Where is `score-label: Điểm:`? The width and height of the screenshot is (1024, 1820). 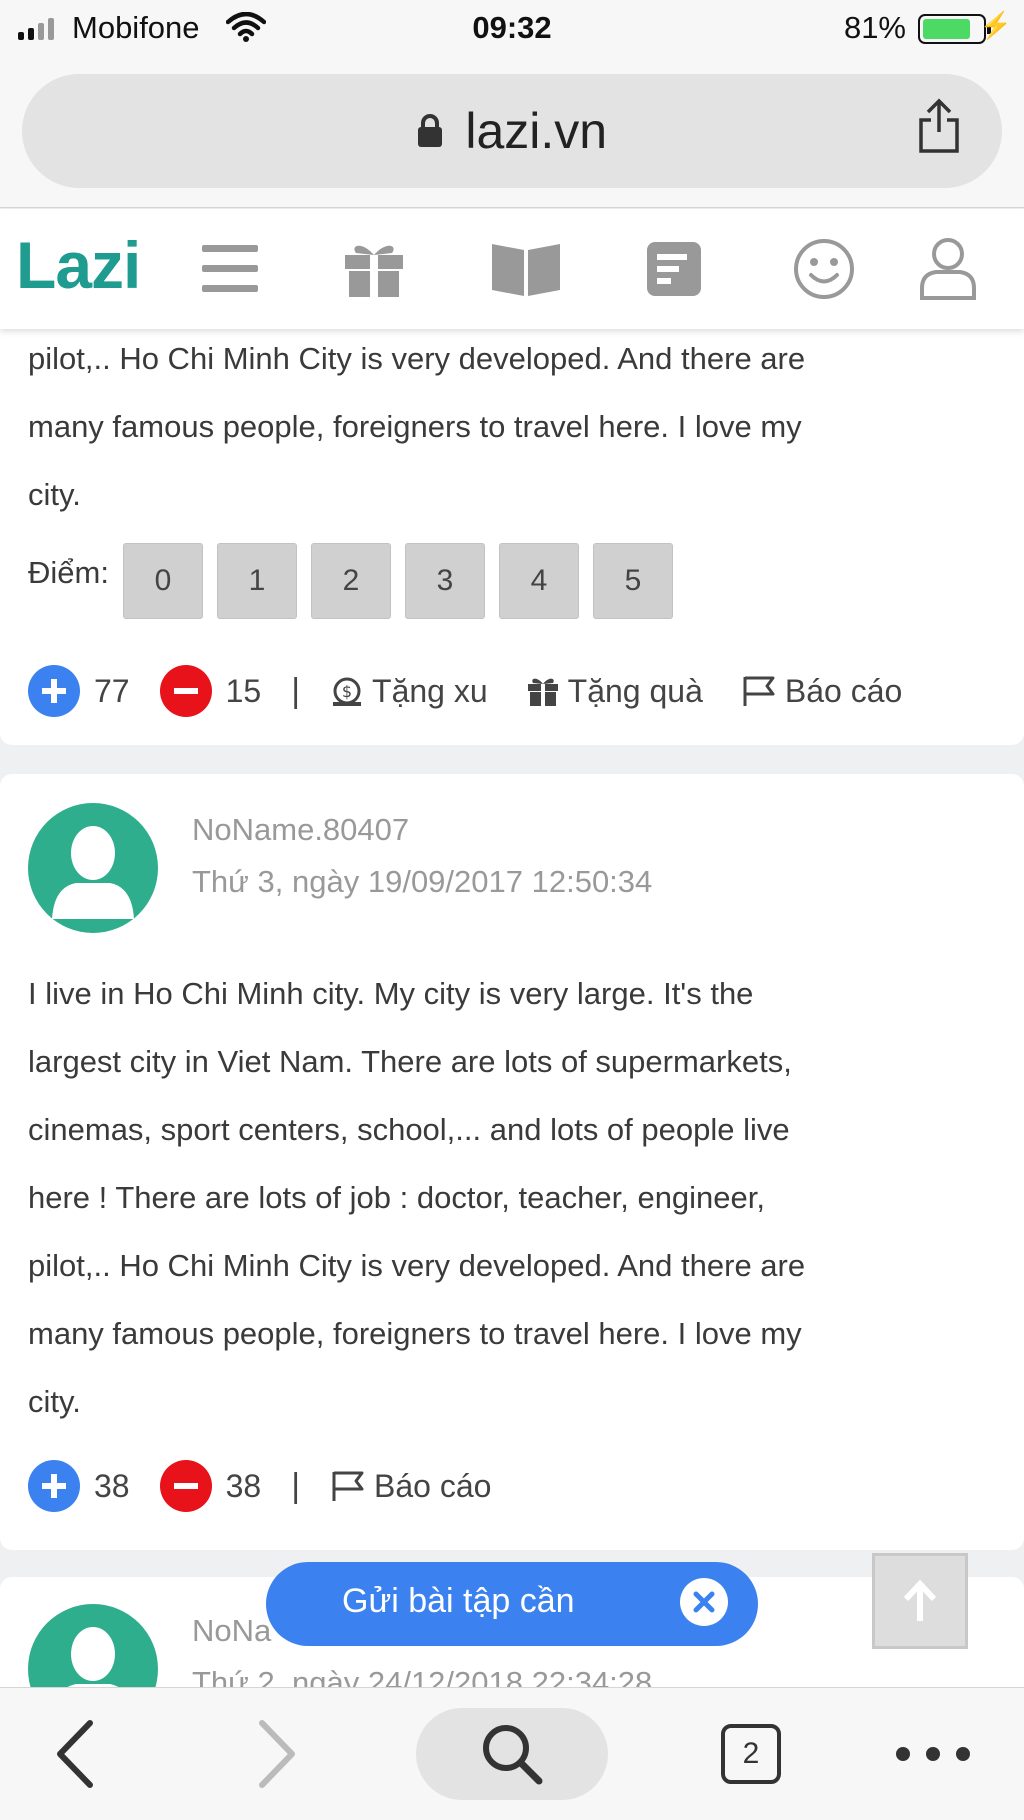
score-label: Điểm: is located at coordinates (68, 572).